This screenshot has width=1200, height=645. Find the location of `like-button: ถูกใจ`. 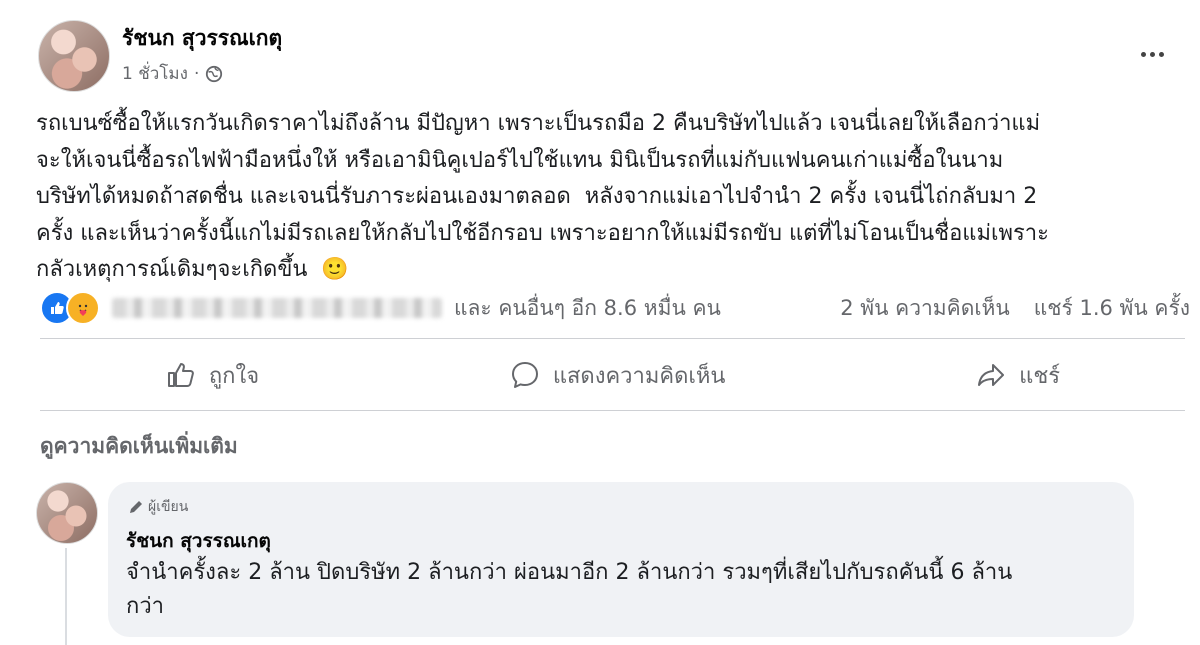

like-button: ถูกใจ is located at coordinates (212, 375).